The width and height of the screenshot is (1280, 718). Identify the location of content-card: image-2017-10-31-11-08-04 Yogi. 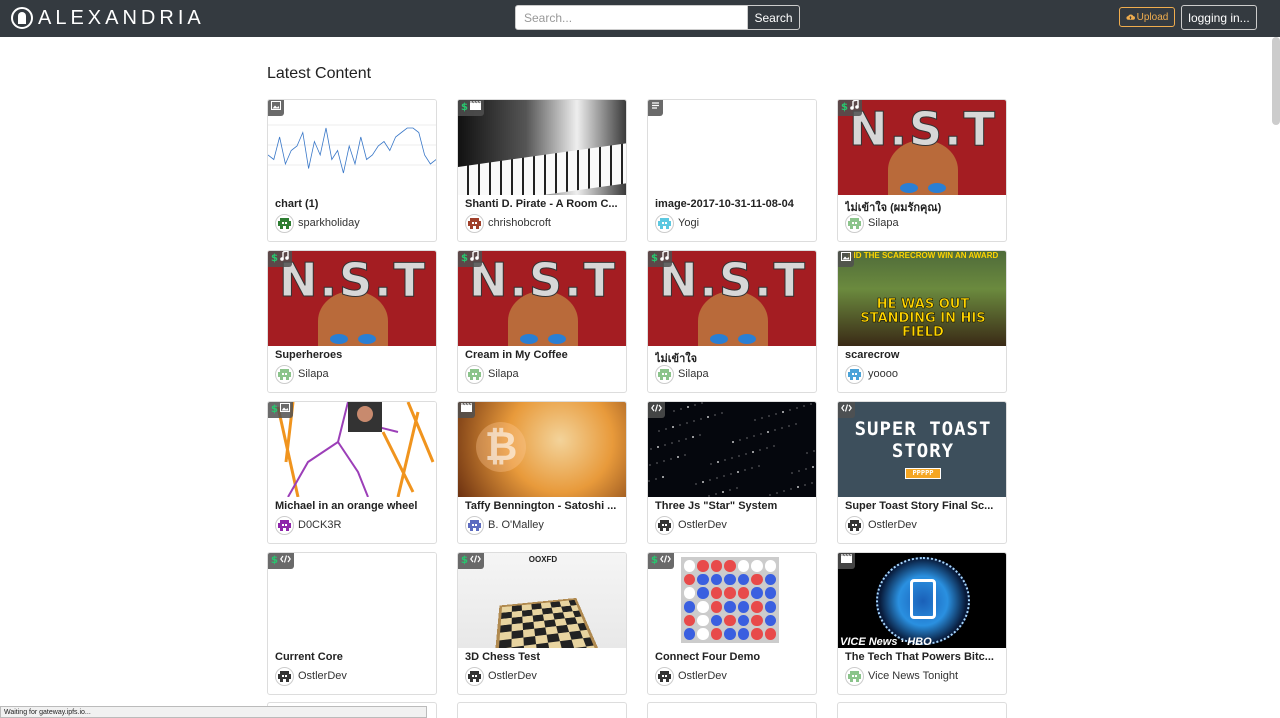
(732, 170).